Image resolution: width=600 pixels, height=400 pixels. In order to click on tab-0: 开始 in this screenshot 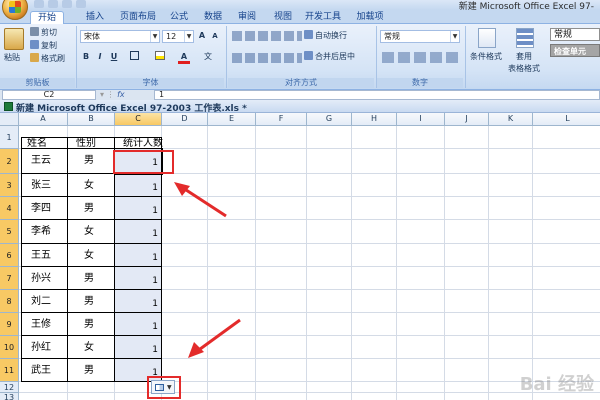, I will do `click(47, 17)`.